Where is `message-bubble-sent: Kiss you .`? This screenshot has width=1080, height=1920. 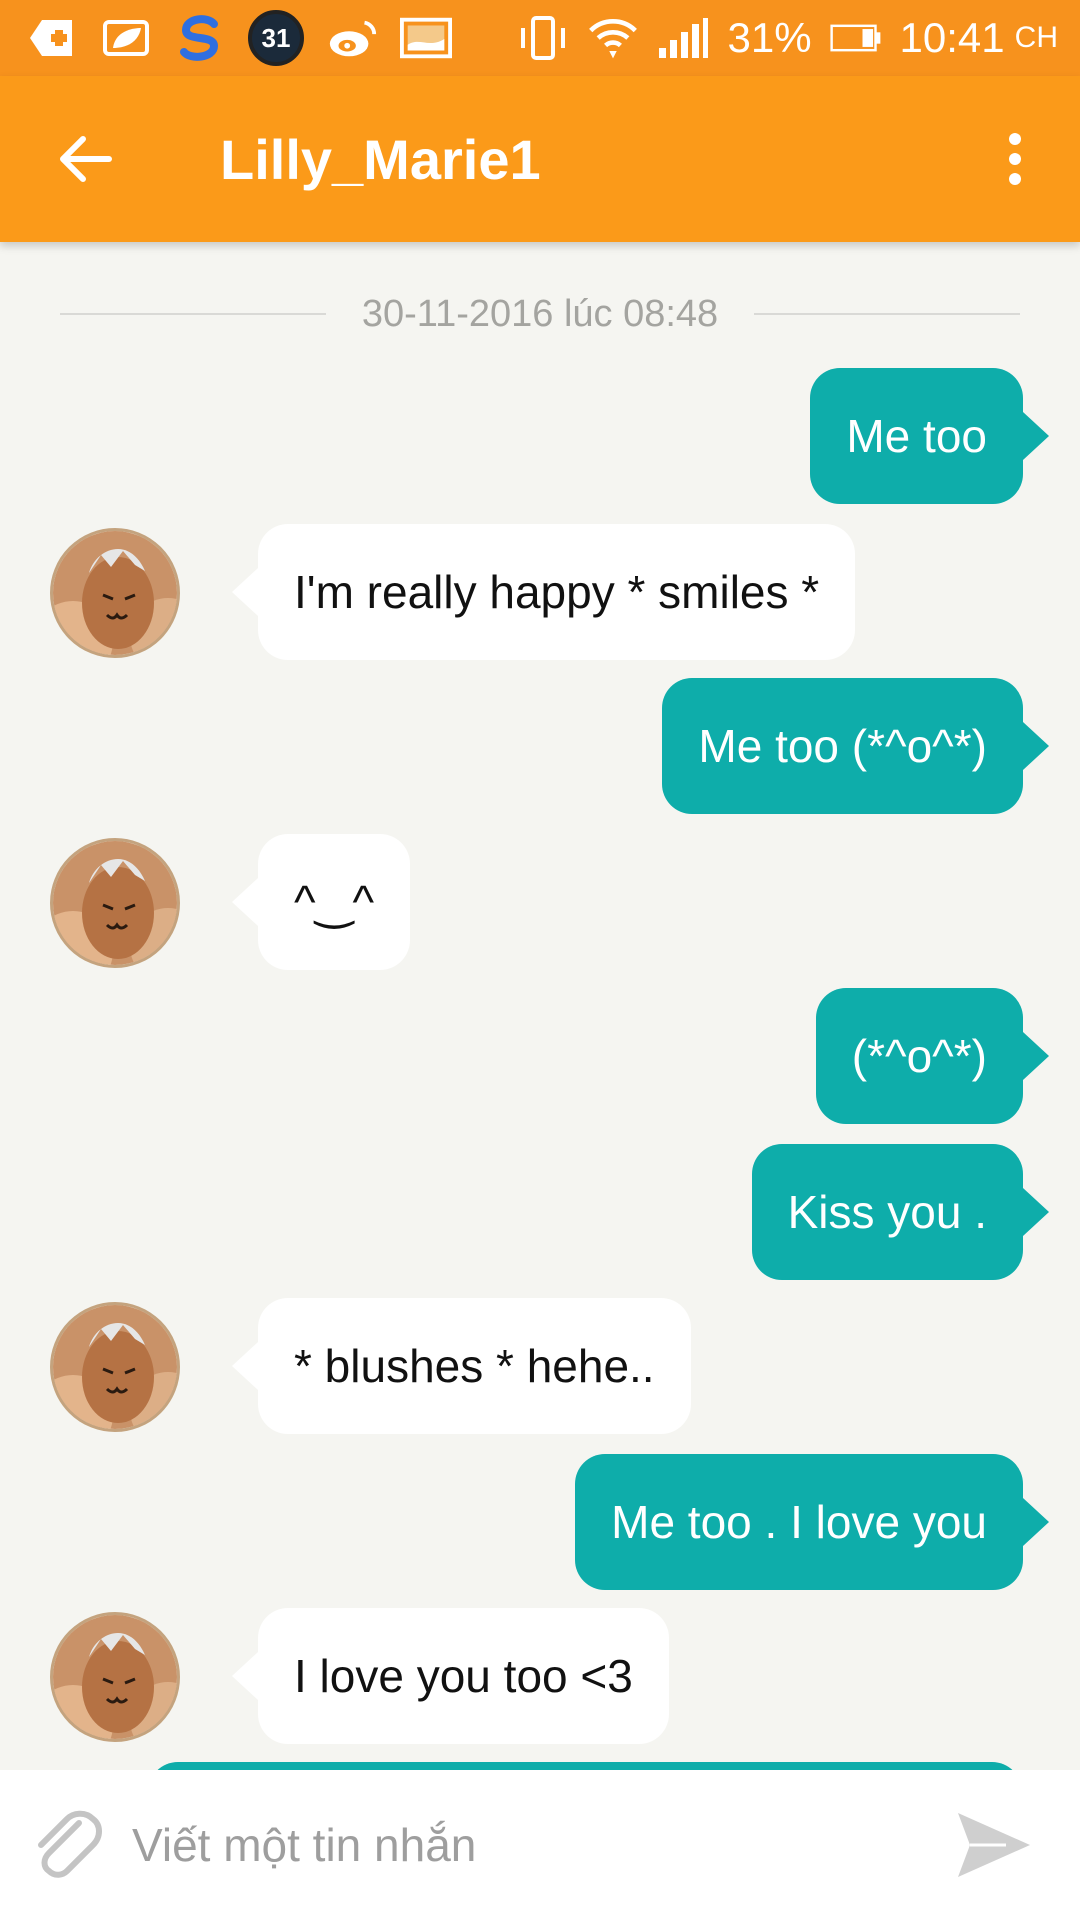
message-bubble-sent: Kiss you . is located at coordinates (887, 1212).